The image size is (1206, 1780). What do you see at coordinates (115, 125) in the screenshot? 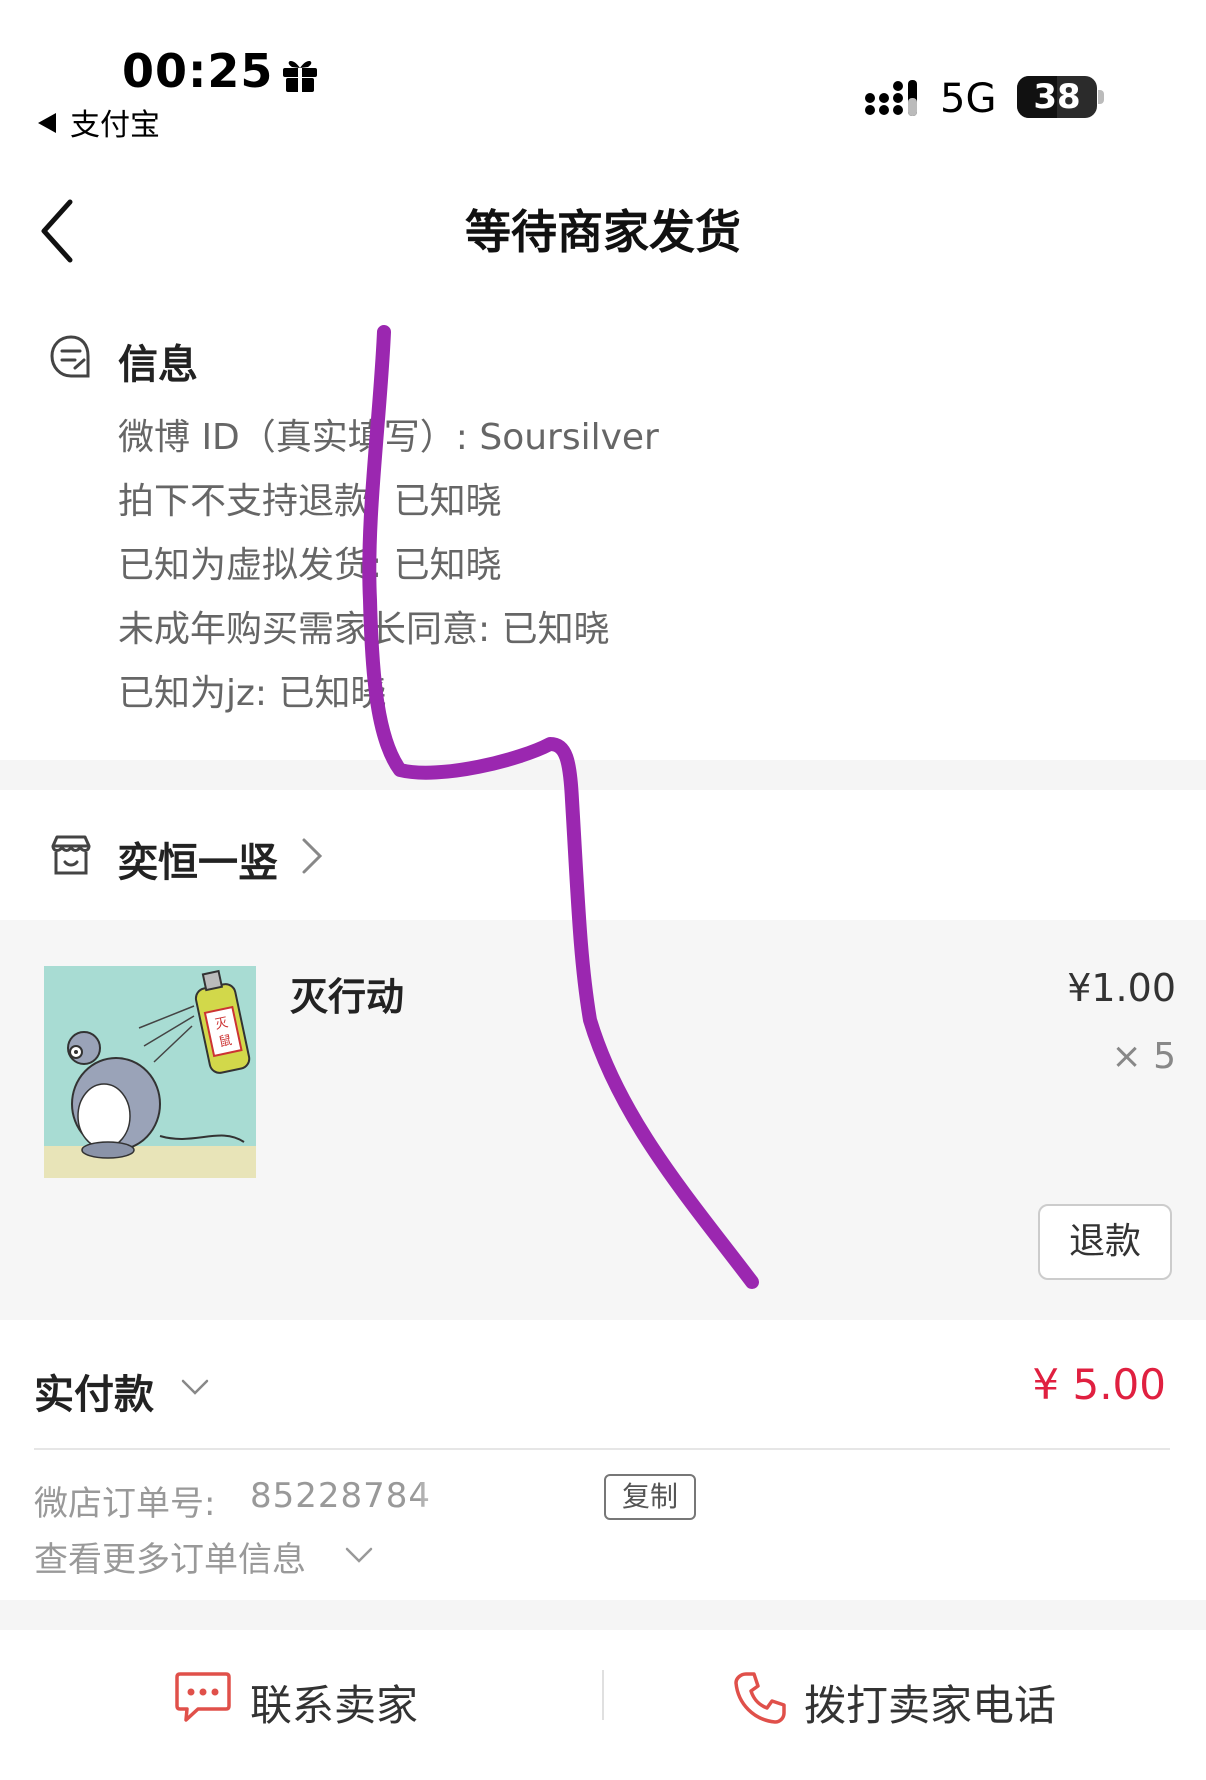
I see `back-app-label: 支付宝` at bounding box center [115, 125].